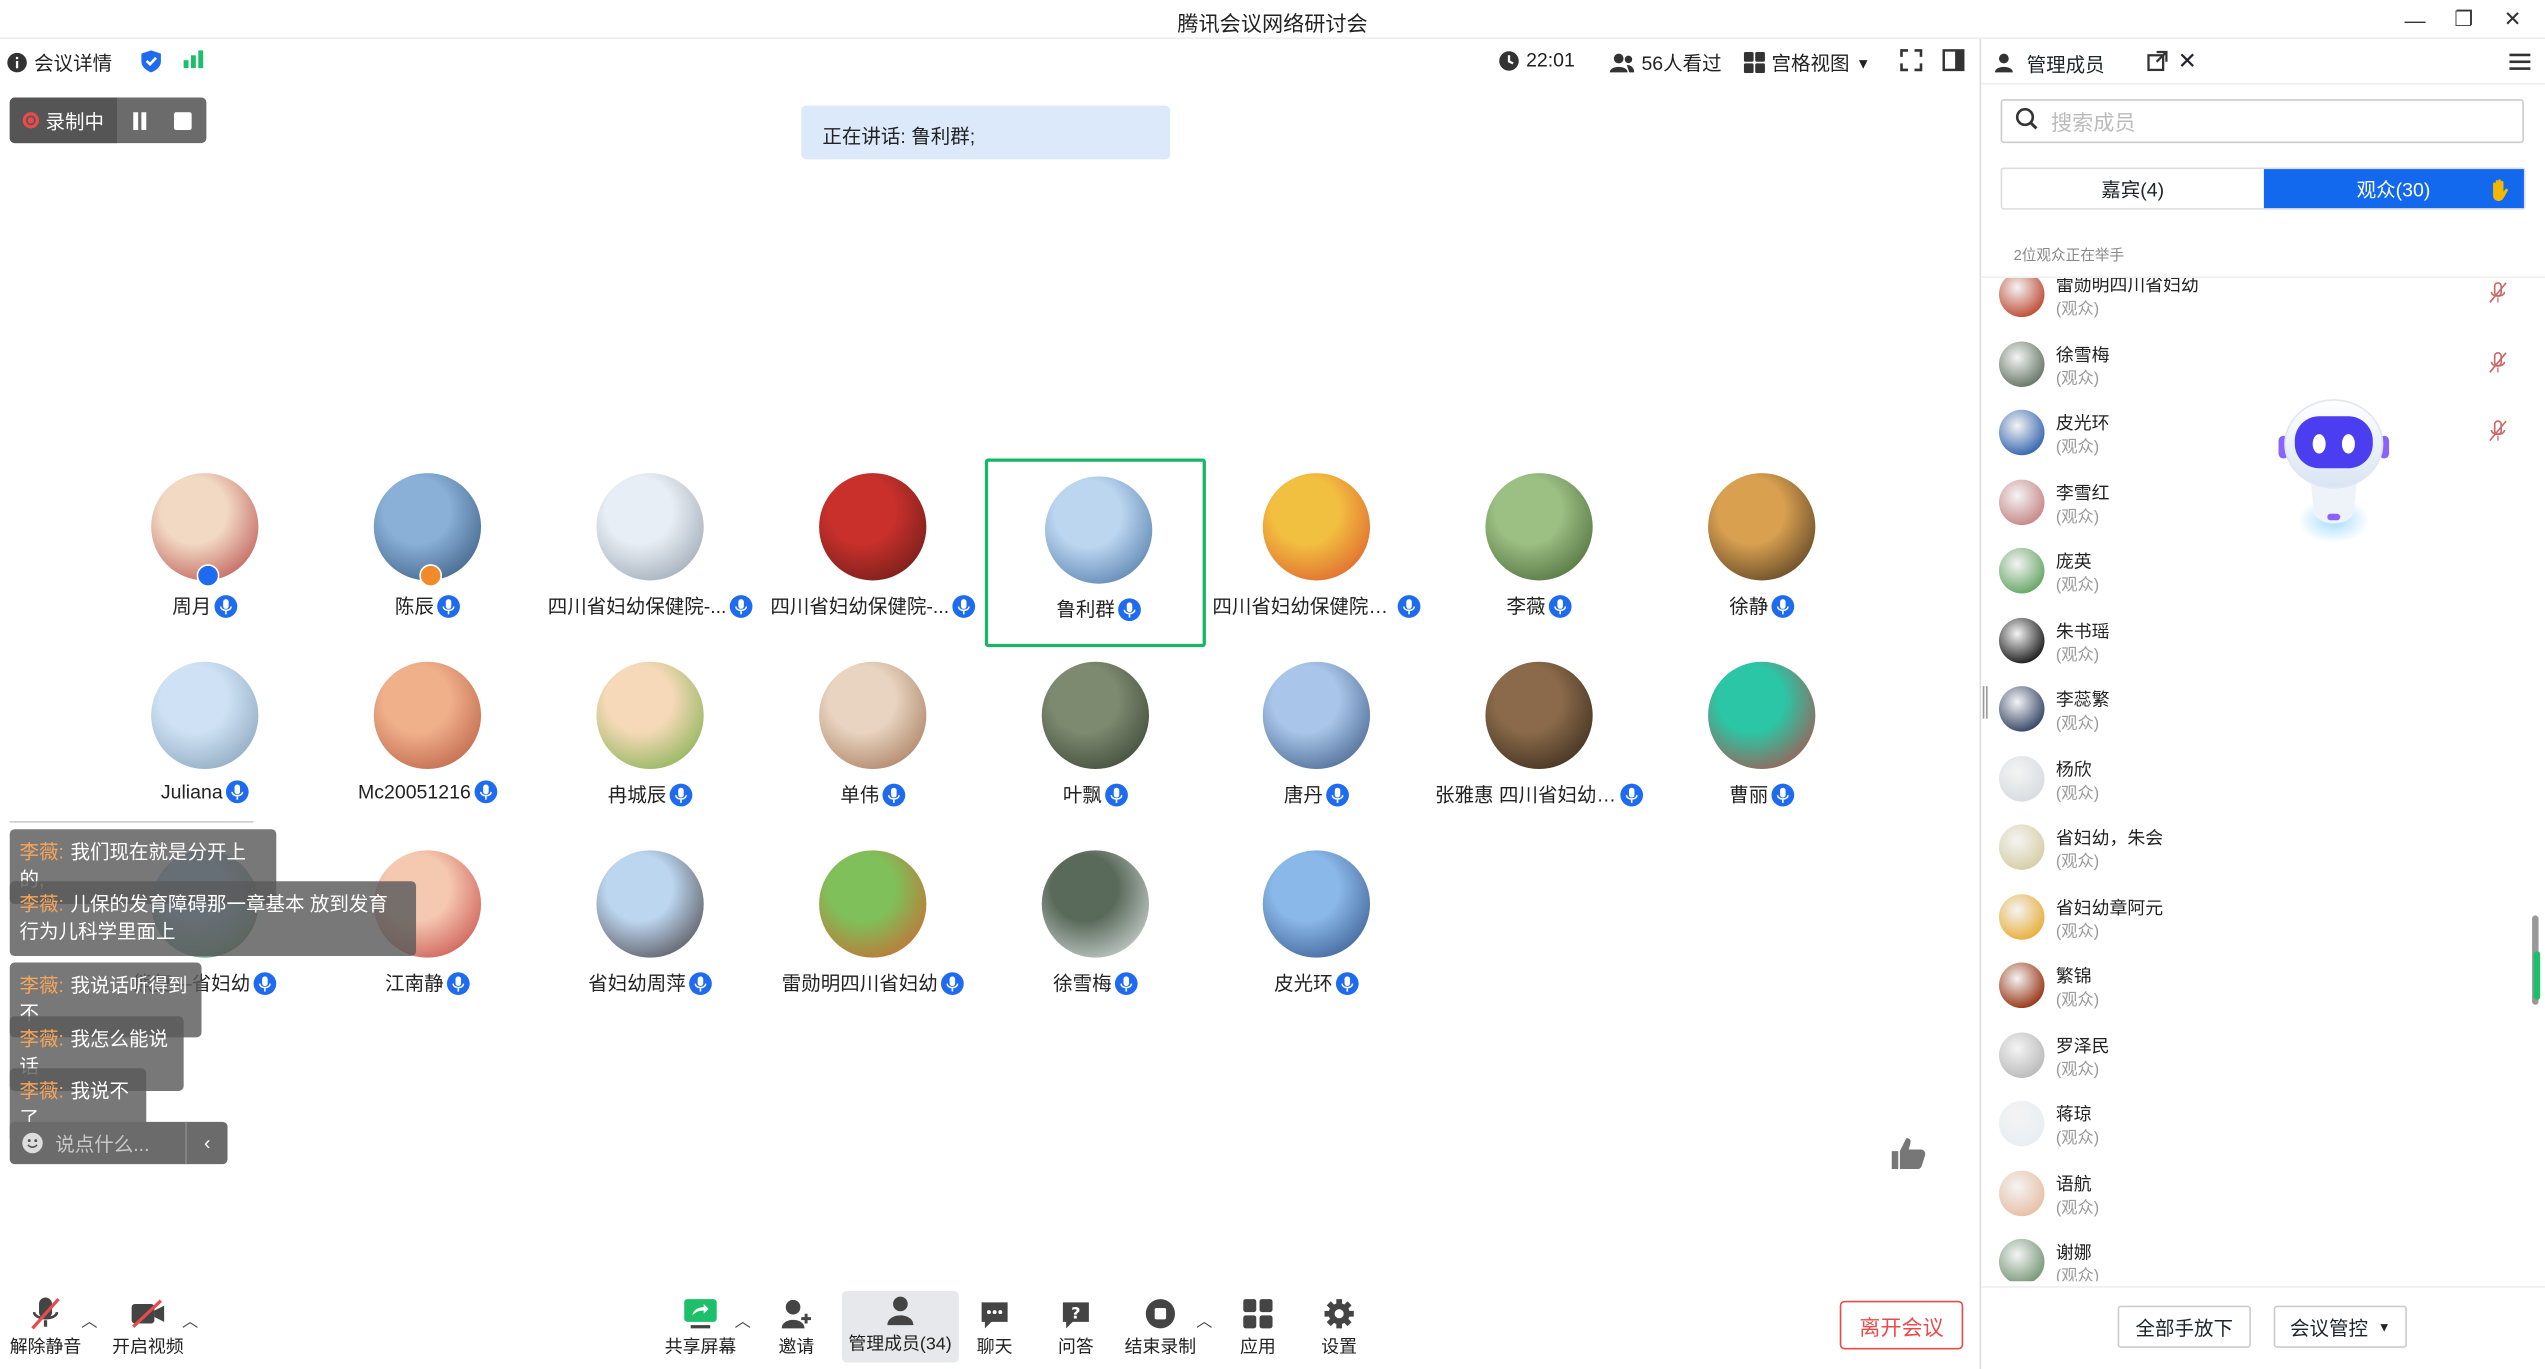 This screenshot has height=1369, width=2545. What do you see at coordinates (1095, 553) in the screenshot?
I see `participant-tile: 鲁利群` at bounding box center [1095, 553].